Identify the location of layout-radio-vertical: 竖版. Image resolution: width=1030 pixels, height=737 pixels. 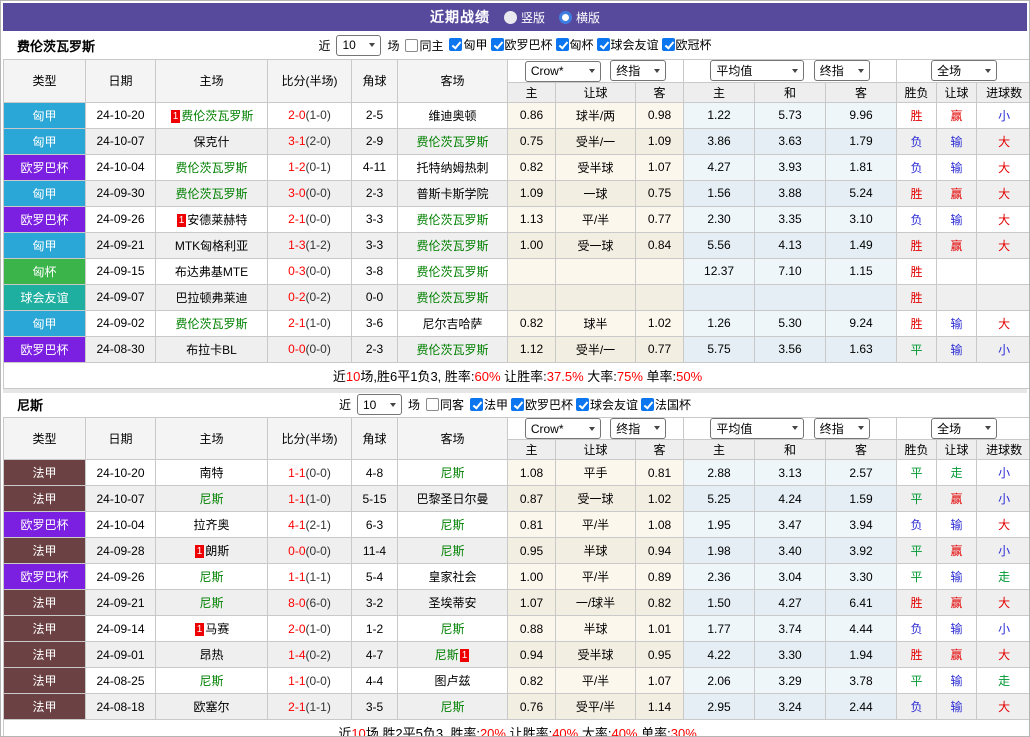
(524, 17).